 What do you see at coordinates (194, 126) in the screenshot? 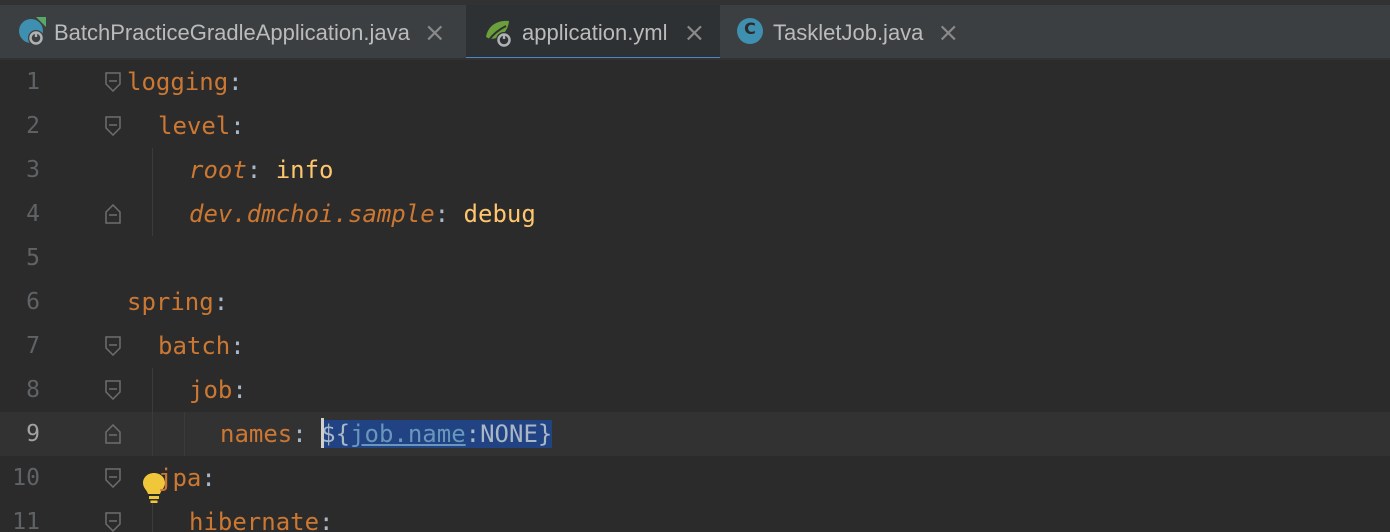
I see `yaml-key: level` at bounding box center [194, 126].